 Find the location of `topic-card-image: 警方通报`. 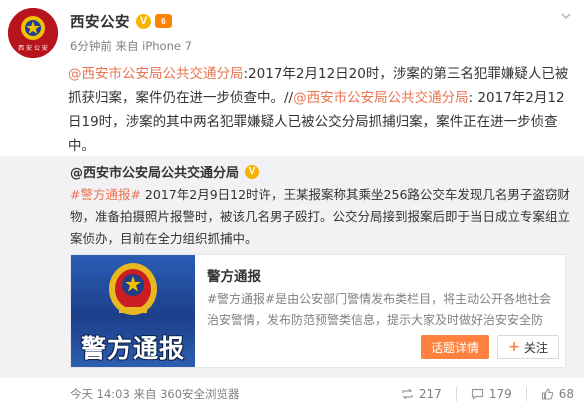

topic-card-image: 警方通报 is located at coordinates (133, 311).